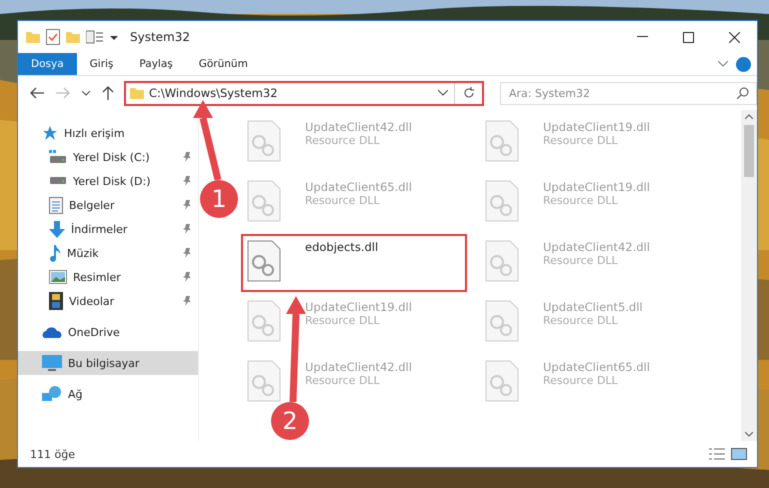  I want to click on close-icon, so click(734, 37).